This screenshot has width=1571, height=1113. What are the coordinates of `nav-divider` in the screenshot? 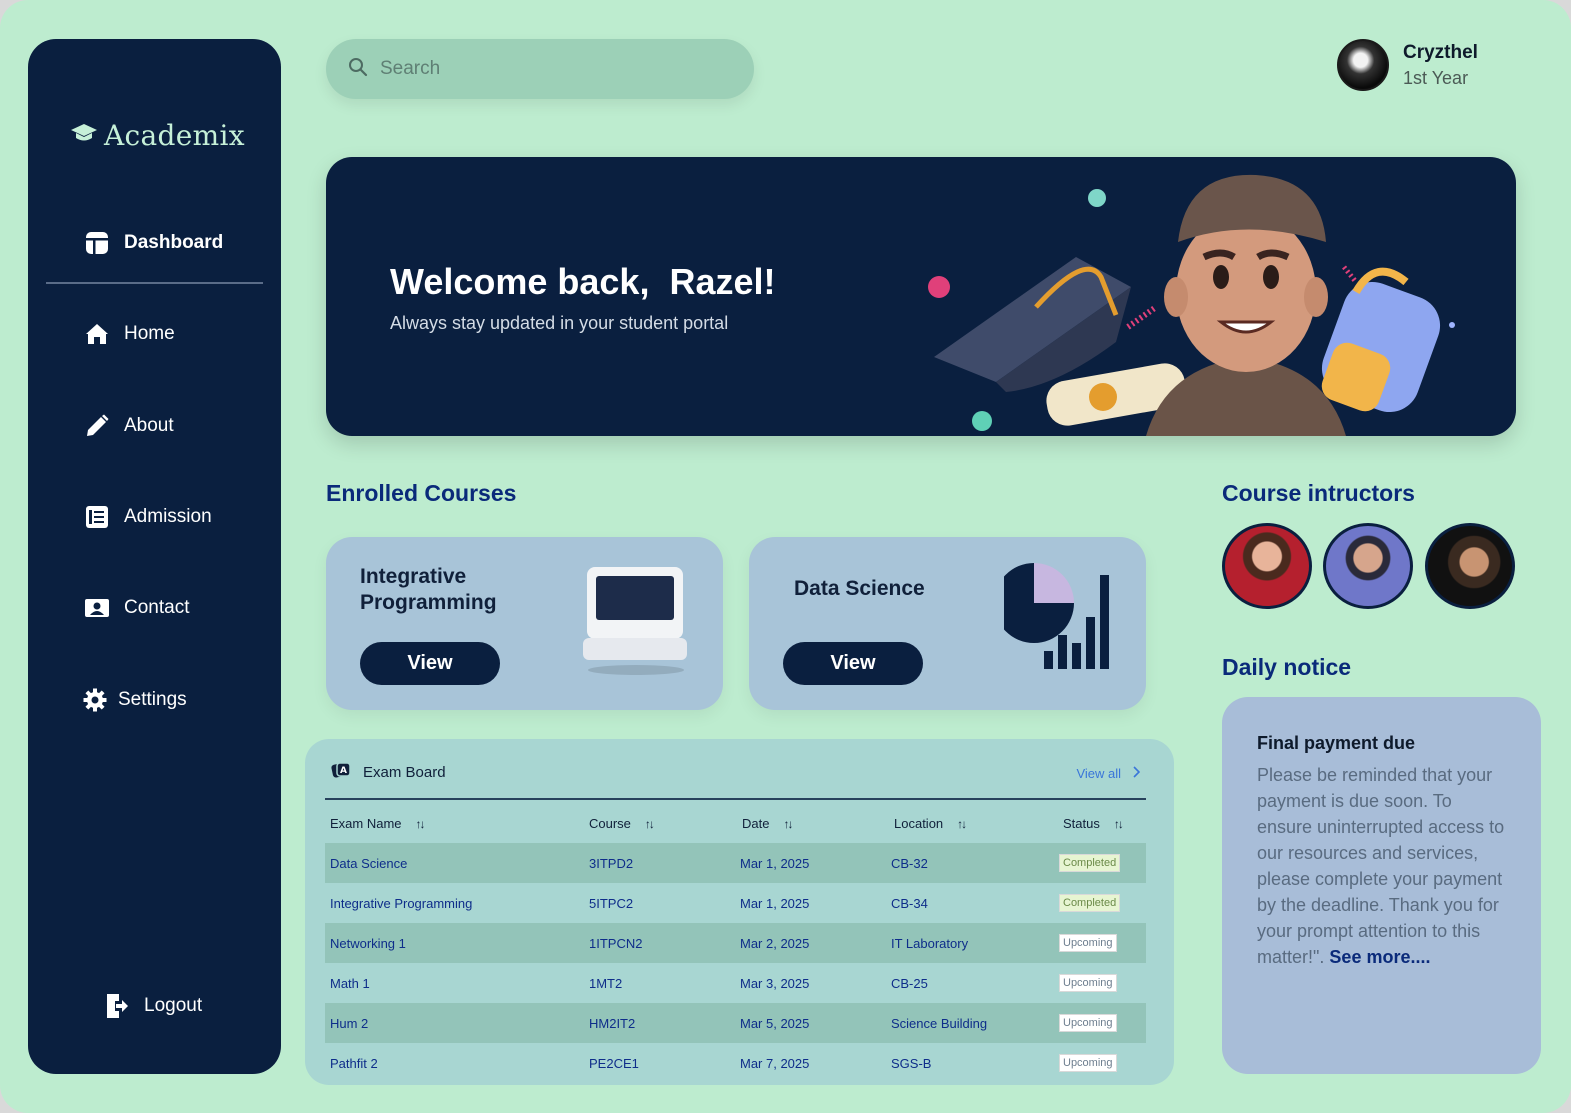 It's located at (154, 283).